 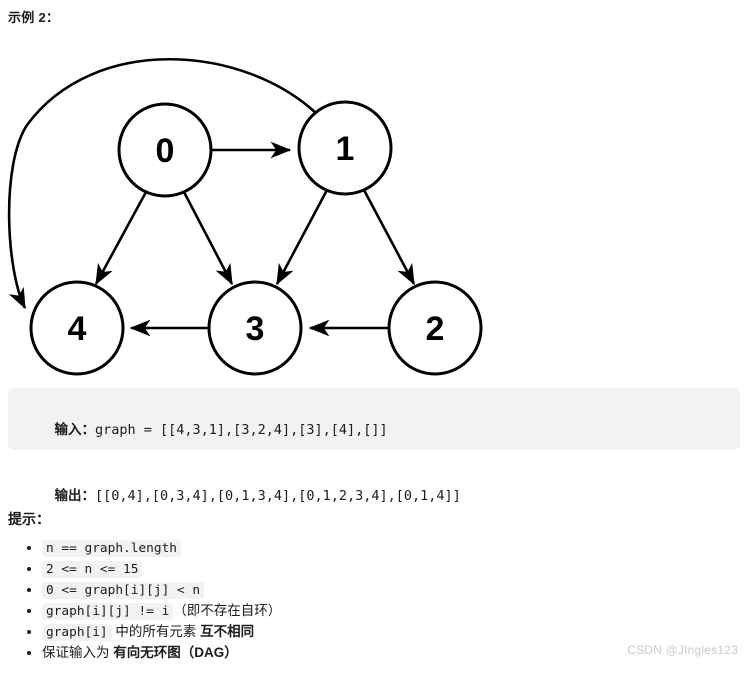 I want to click on graph-node-2: 2, so click(x=435, y=328).